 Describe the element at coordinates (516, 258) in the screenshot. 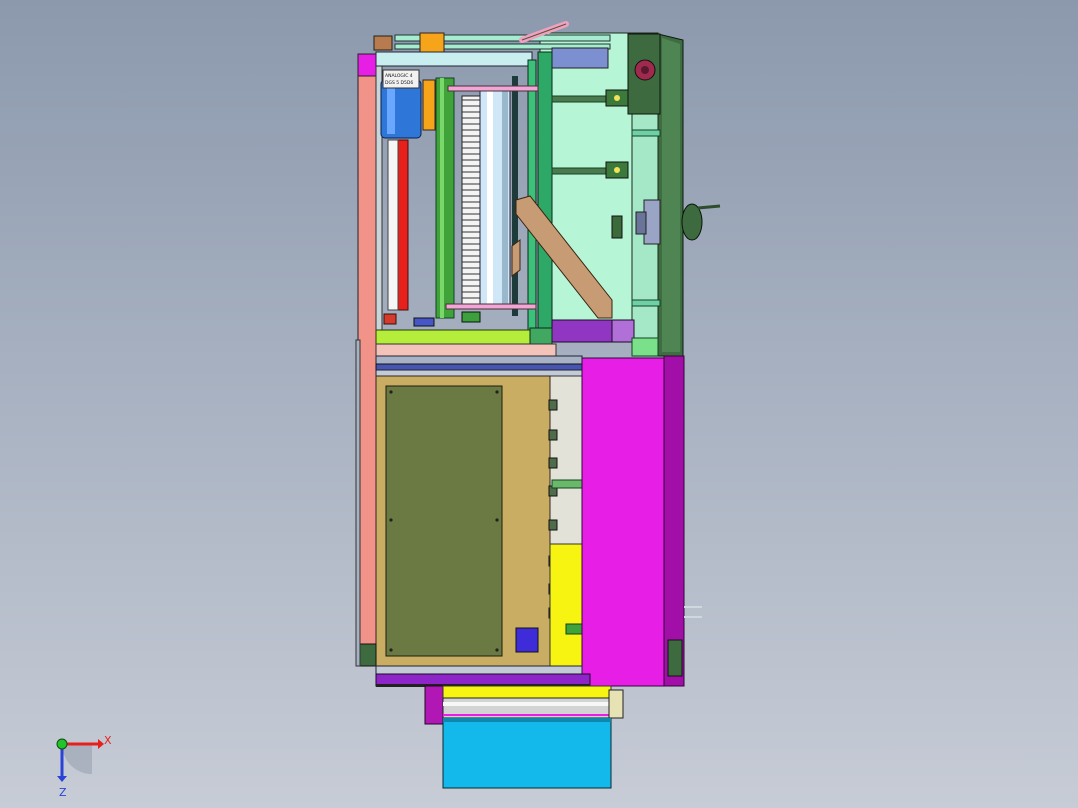

I see `brace-lower` at that location.